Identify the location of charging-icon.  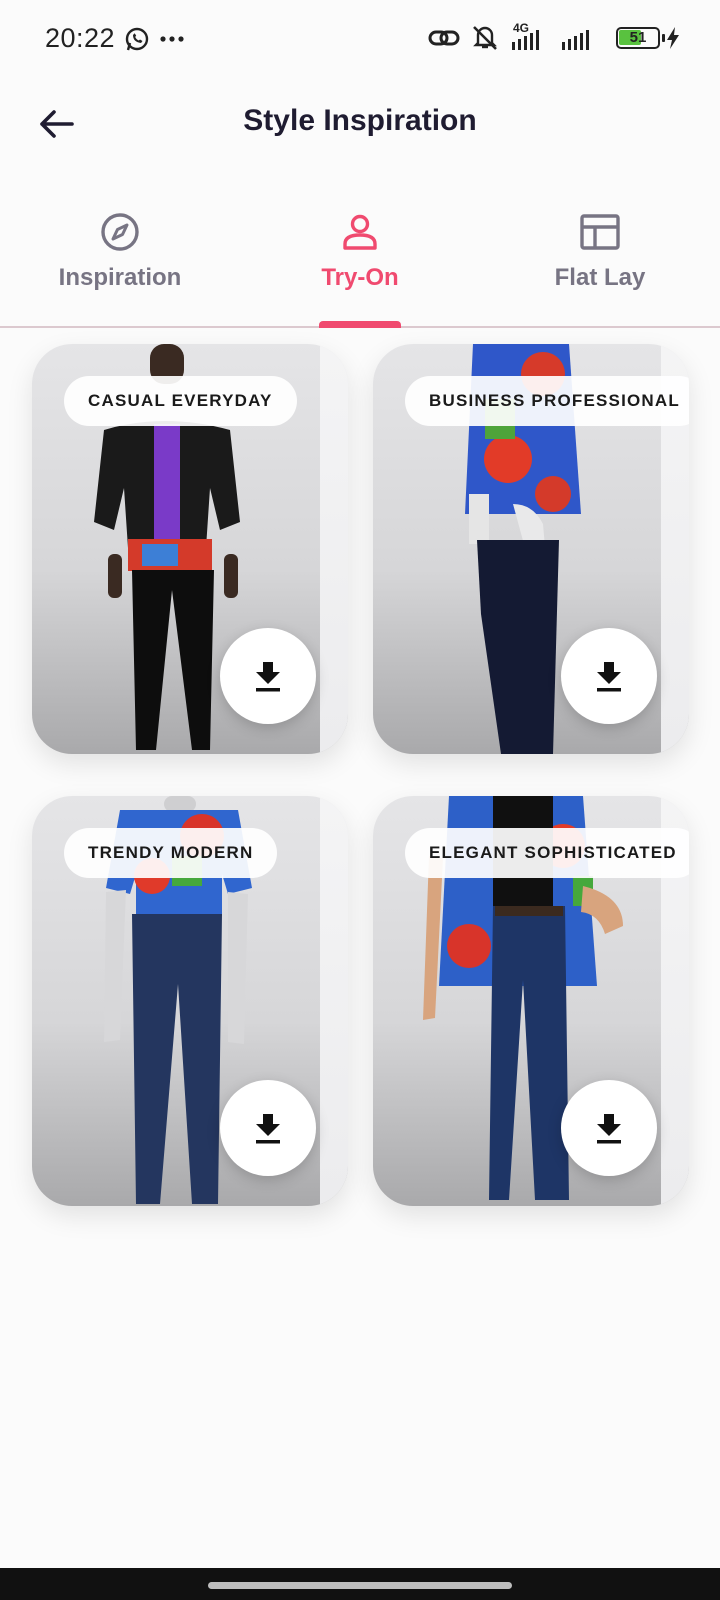
(673, 38).